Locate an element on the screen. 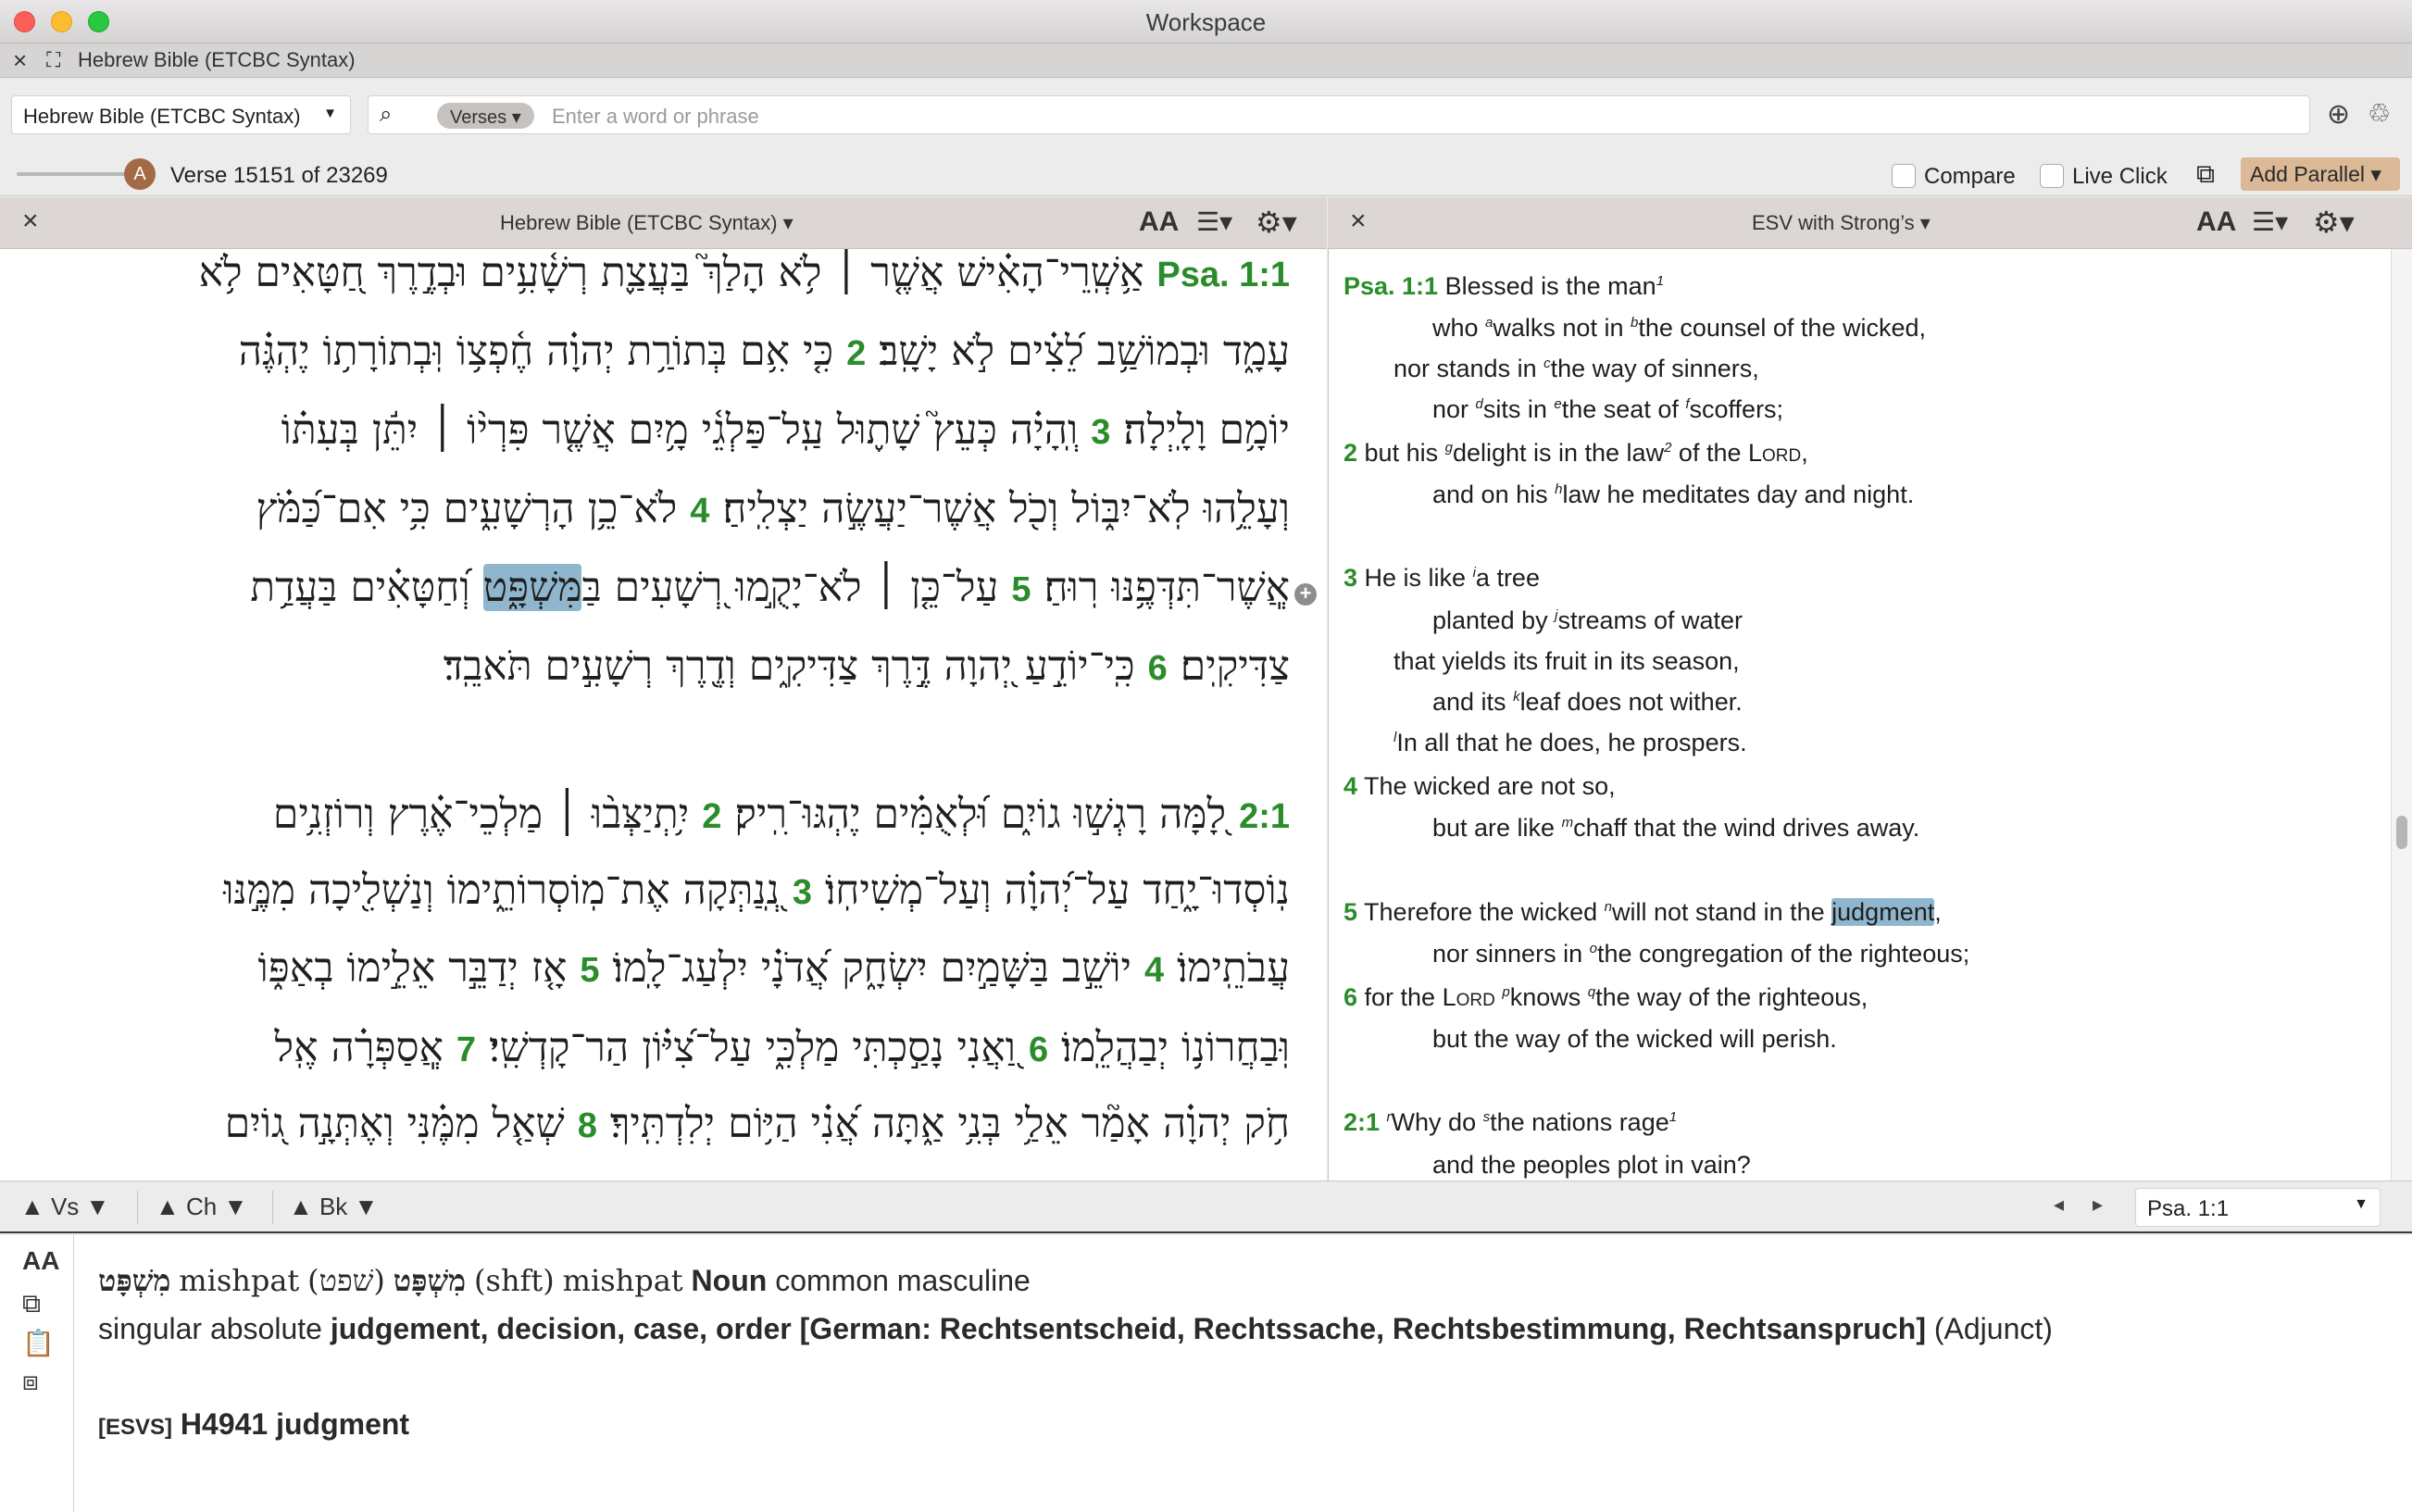 The image size is (2412, 1512). back-arrow-icon: ◂ is located at coordinates (2059, 1205).